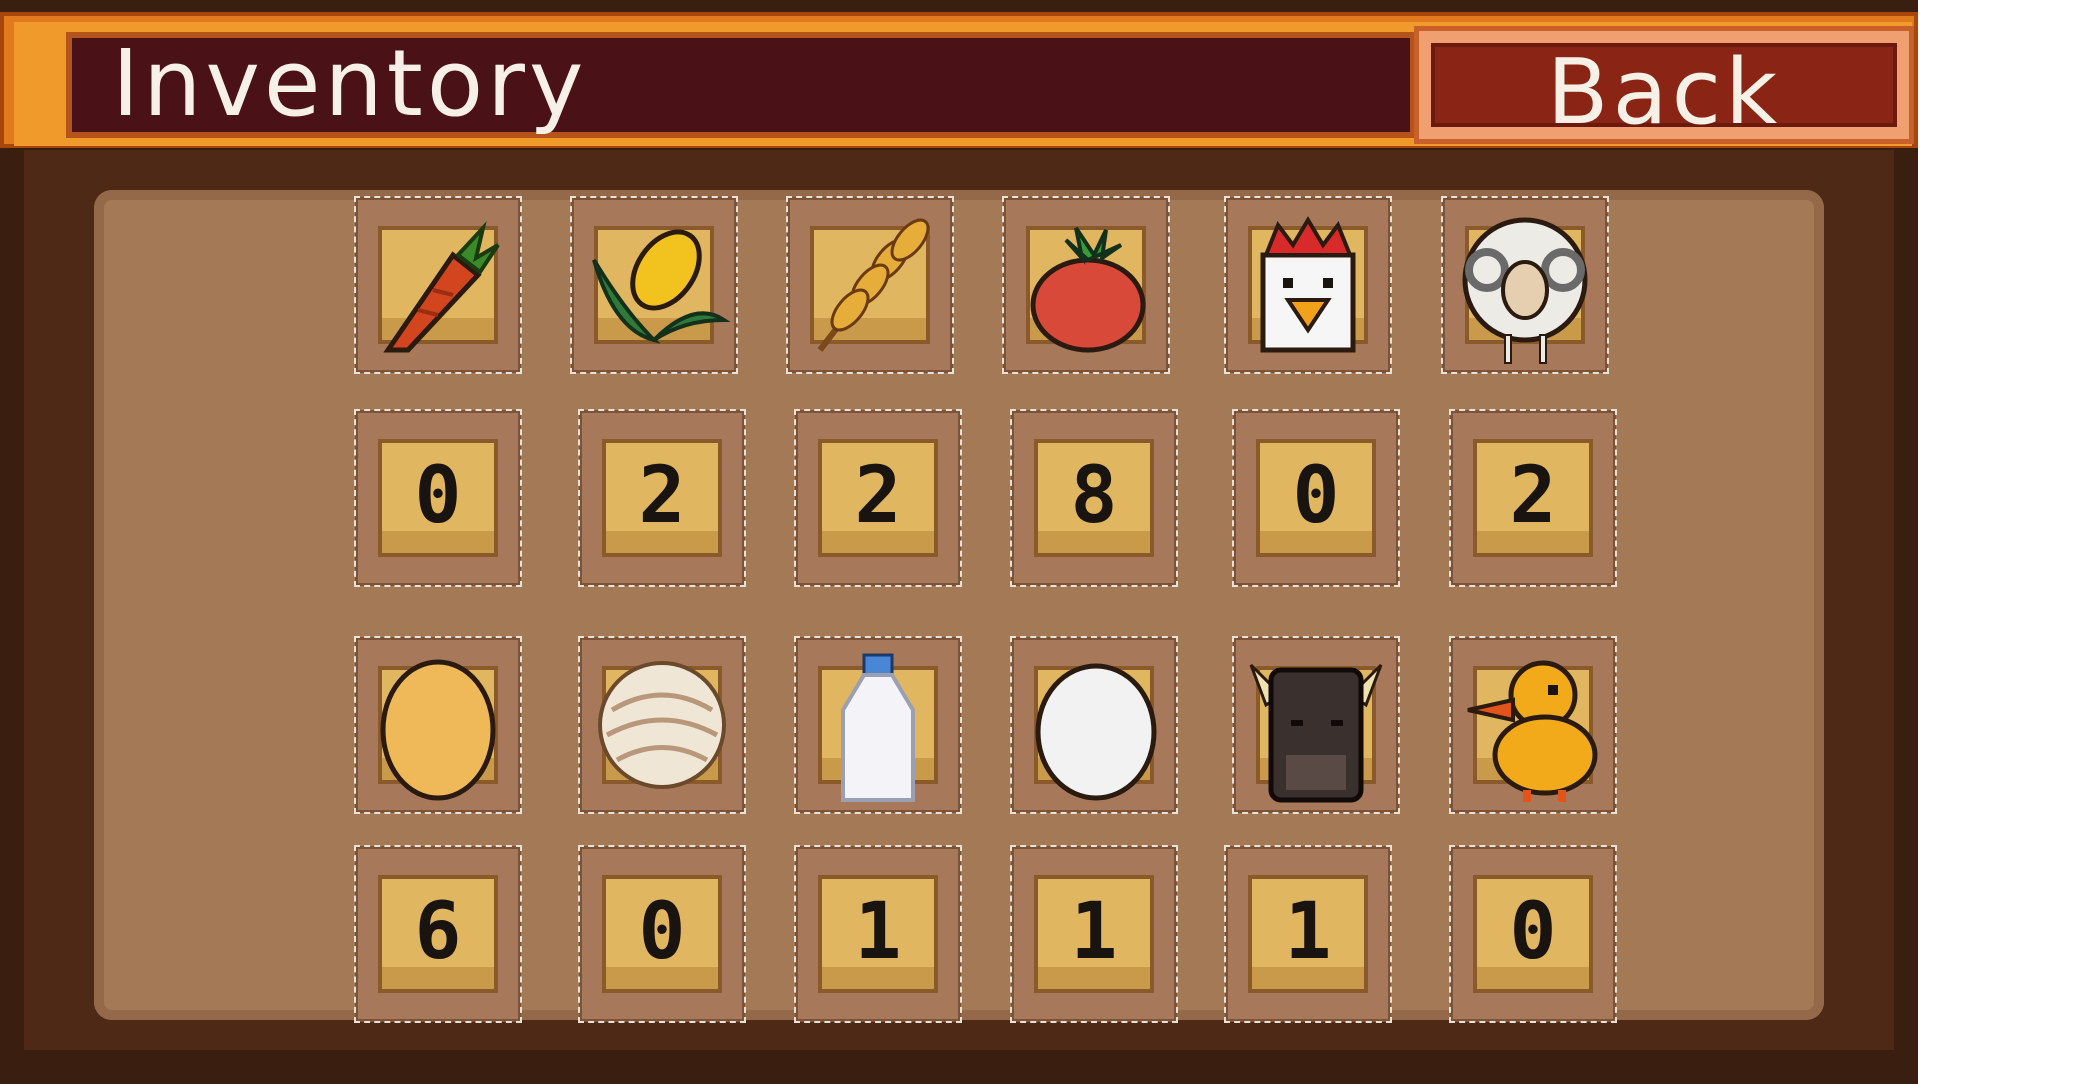  I want to click on white-egg-icon, so click(1096, 732).